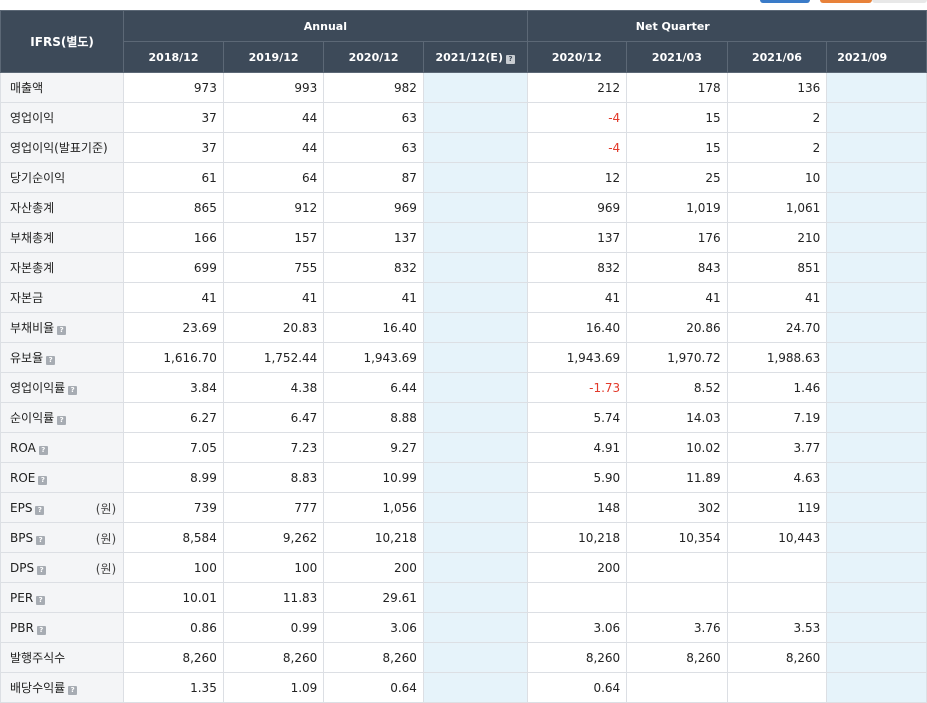  What do you see at coordinates (785, 1) in the screenshot?
I see `tab-indicator-blue` at bounding box center [785, 1].